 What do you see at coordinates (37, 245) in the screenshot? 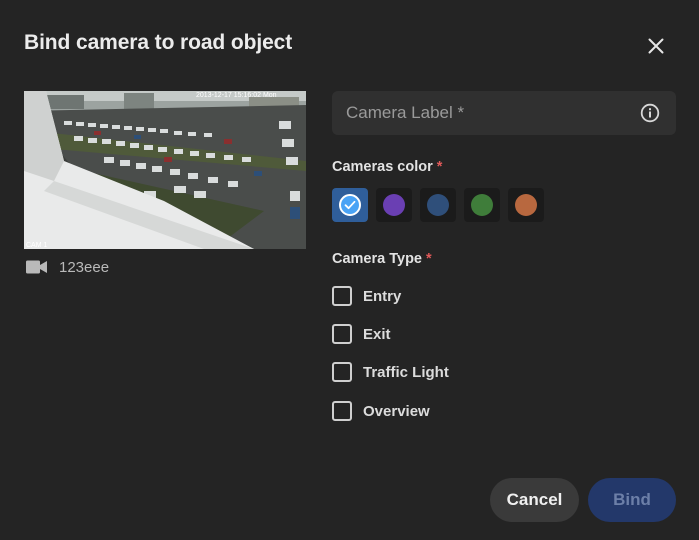
I see `camera-overlay-label: CAM 1` at bounding box center [37, 245].